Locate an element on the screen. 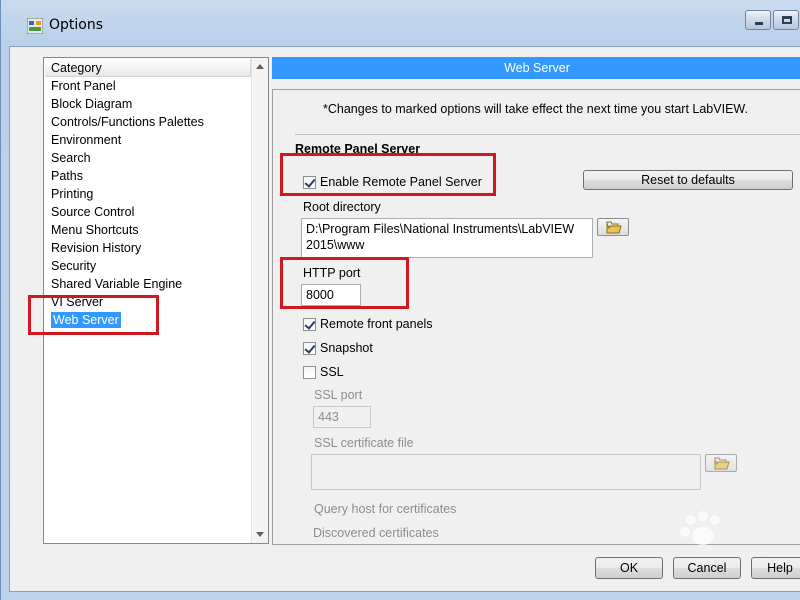 This screenshot has width=800, height=600. category-item-label: Block Diagram is located at coordinates (92, 104).